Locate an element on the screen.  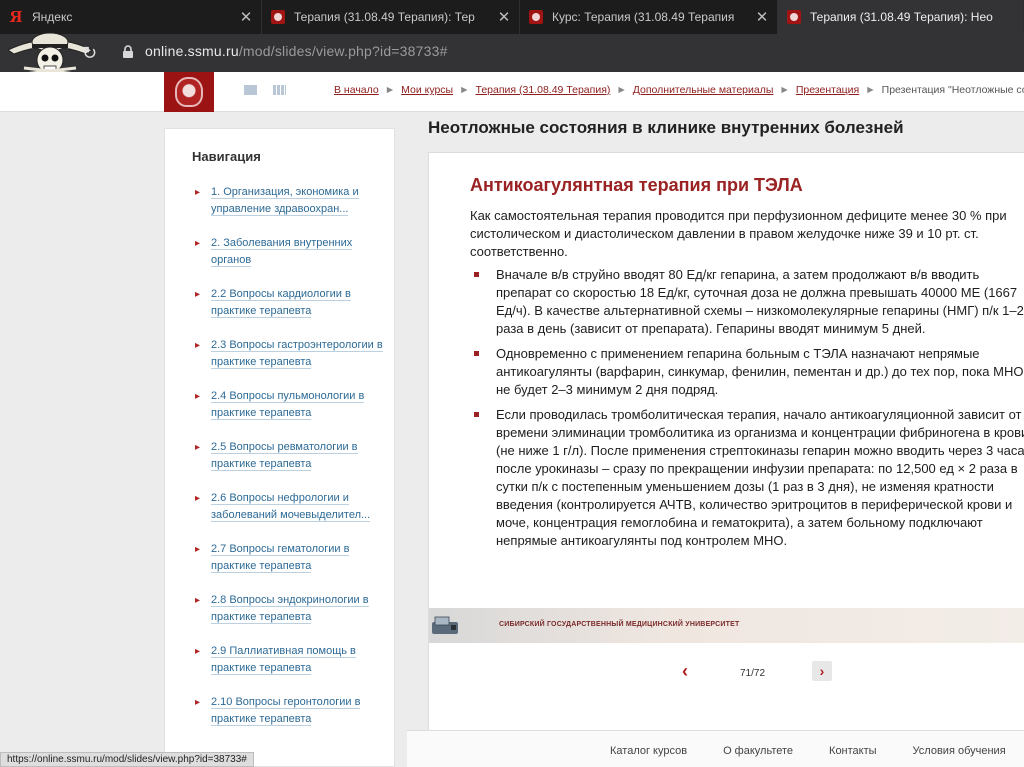
breadcrumb-course: Терапия (31.08.49 Терапия) is located at coordinates (543, 90).